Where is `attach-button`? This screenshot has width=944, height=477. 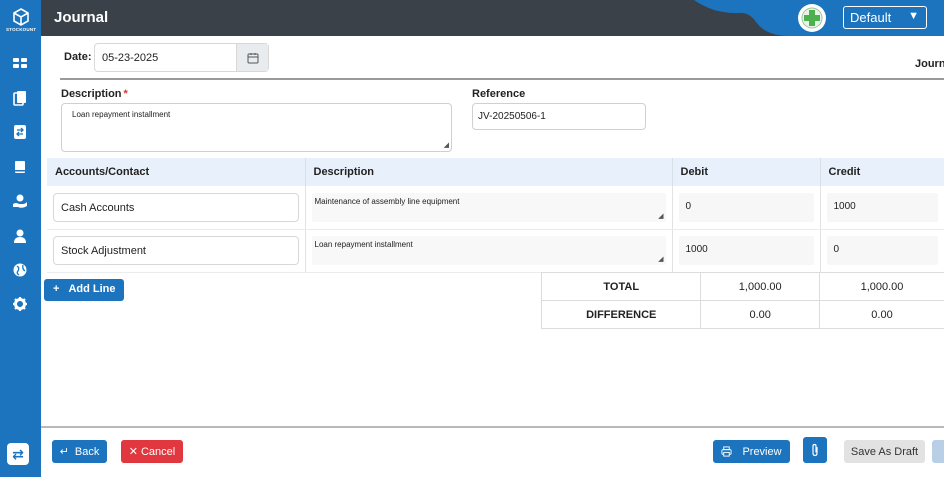
attach-button is located at coordinates (815, 450).